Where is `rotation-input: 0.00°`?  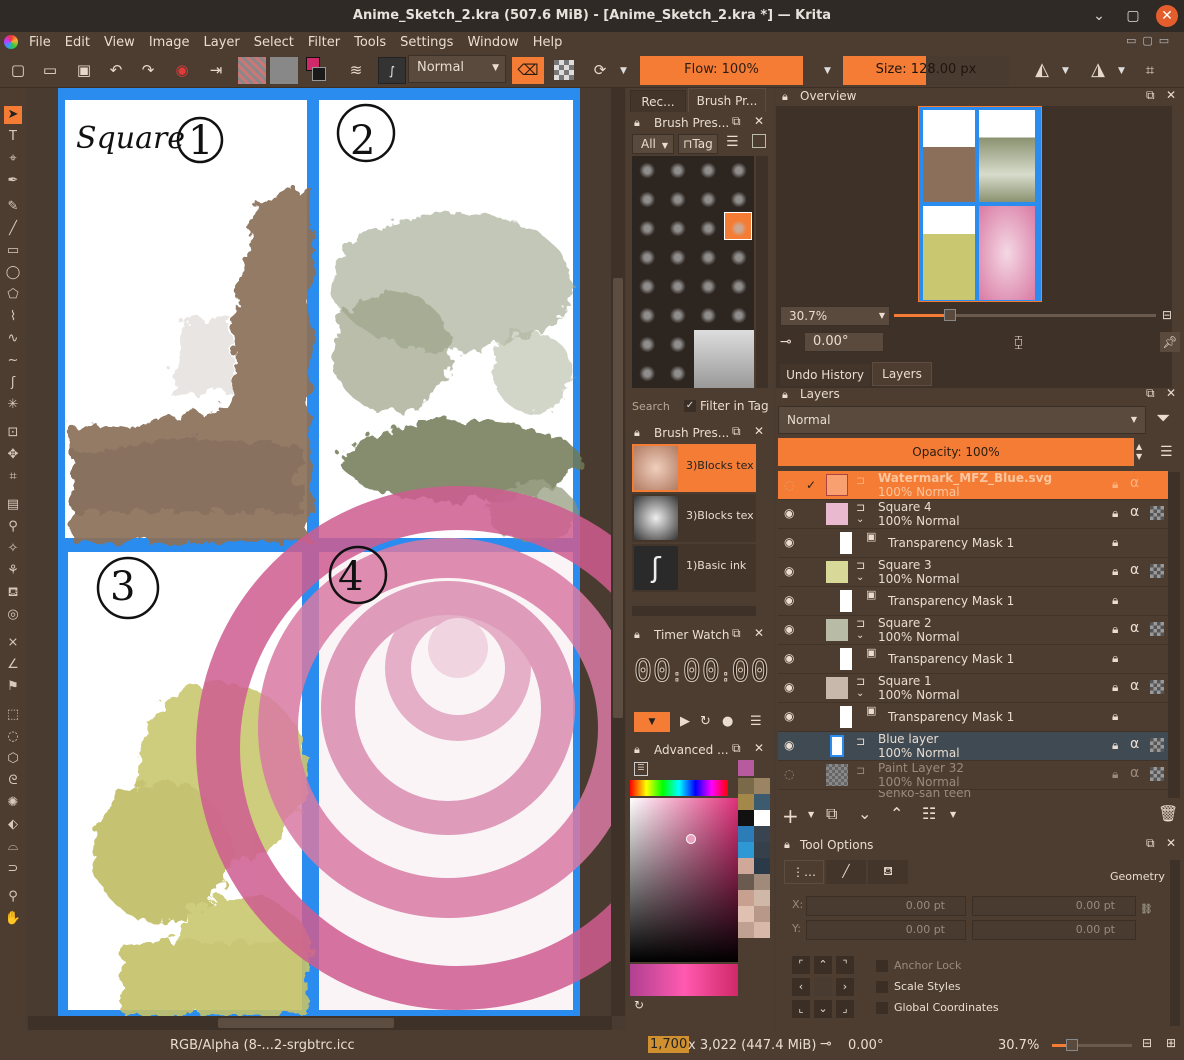
rotation-input: 0.00° is located at coordinates (844, 342).